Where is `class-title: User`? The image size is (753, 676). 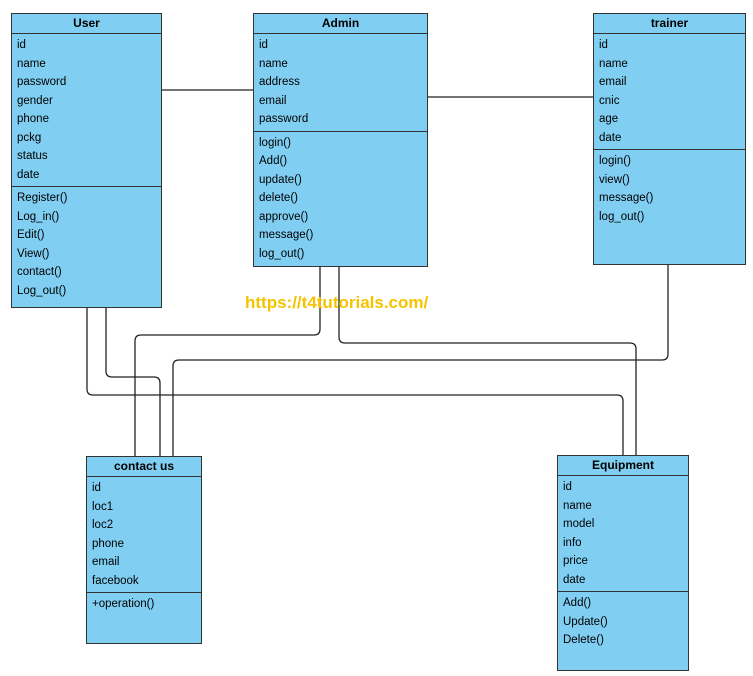 class-title: User is located at coordinates (86, 24).